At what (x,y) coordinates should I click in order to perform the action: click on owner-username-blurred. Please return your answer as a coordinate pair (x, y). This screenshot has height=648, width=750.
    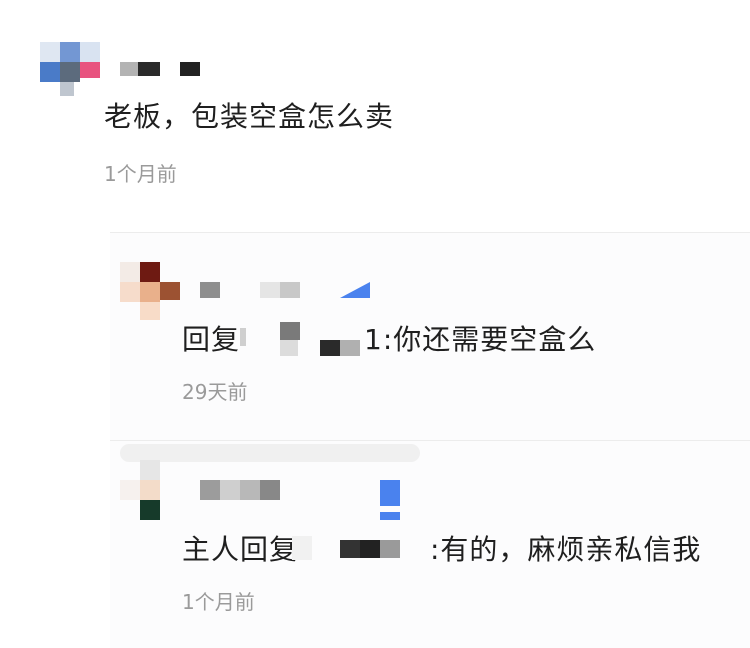
    Looking at the image, I should click on (305, 501).